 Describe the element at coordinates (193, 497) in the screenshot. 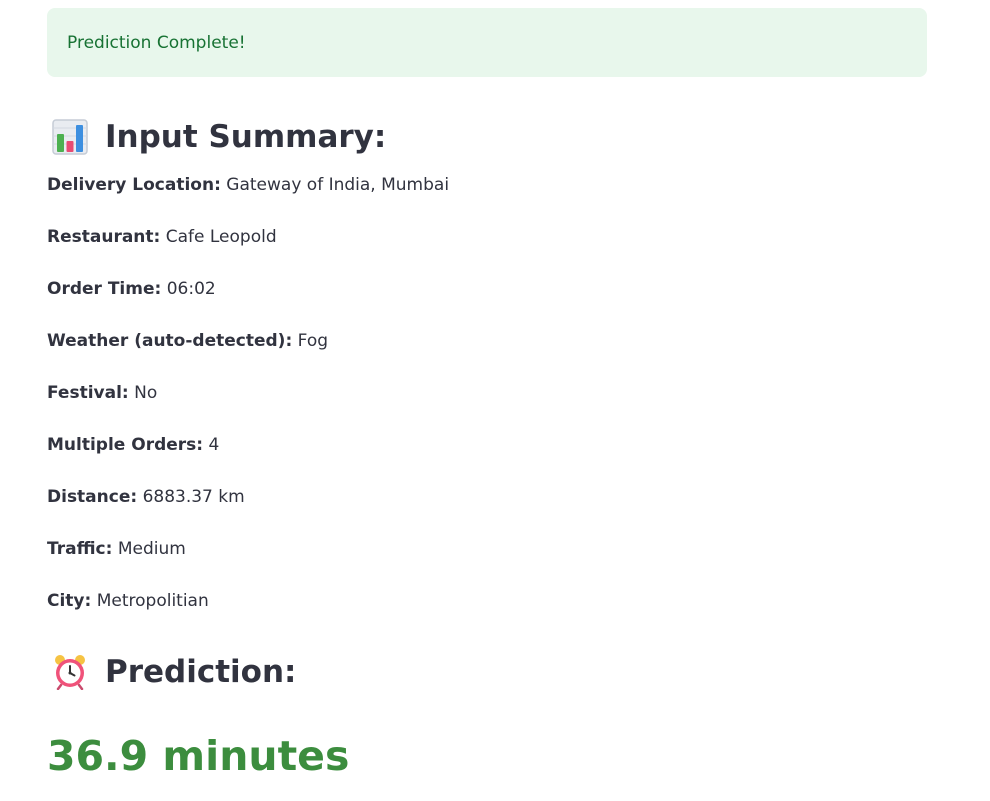

I see `summary-row-value: 6883.37 km` at that location.